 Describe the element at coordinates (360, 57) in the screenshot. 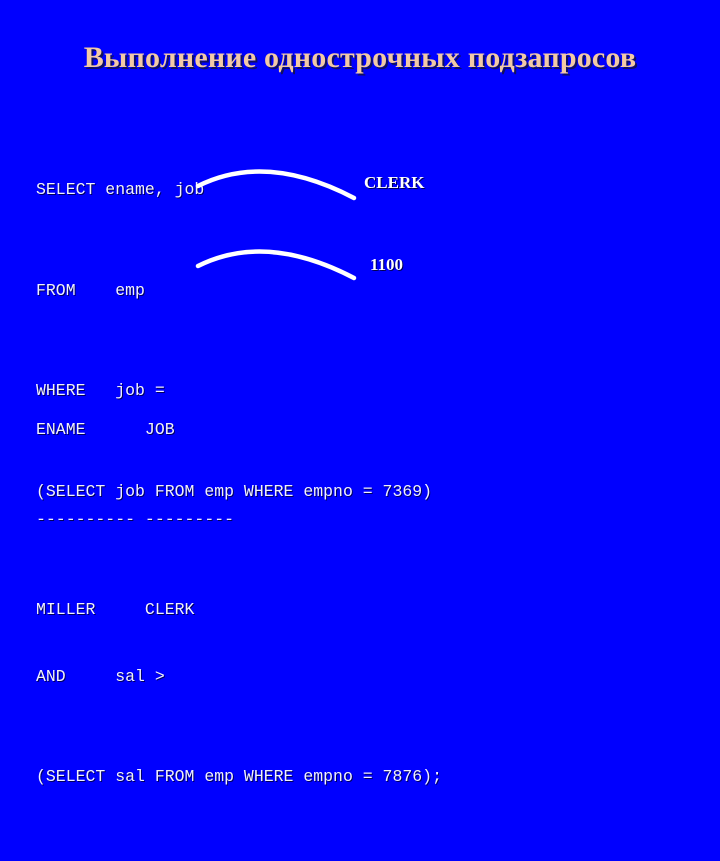

I see `page-title: Выполнение однострочных подзапросов` at that location.